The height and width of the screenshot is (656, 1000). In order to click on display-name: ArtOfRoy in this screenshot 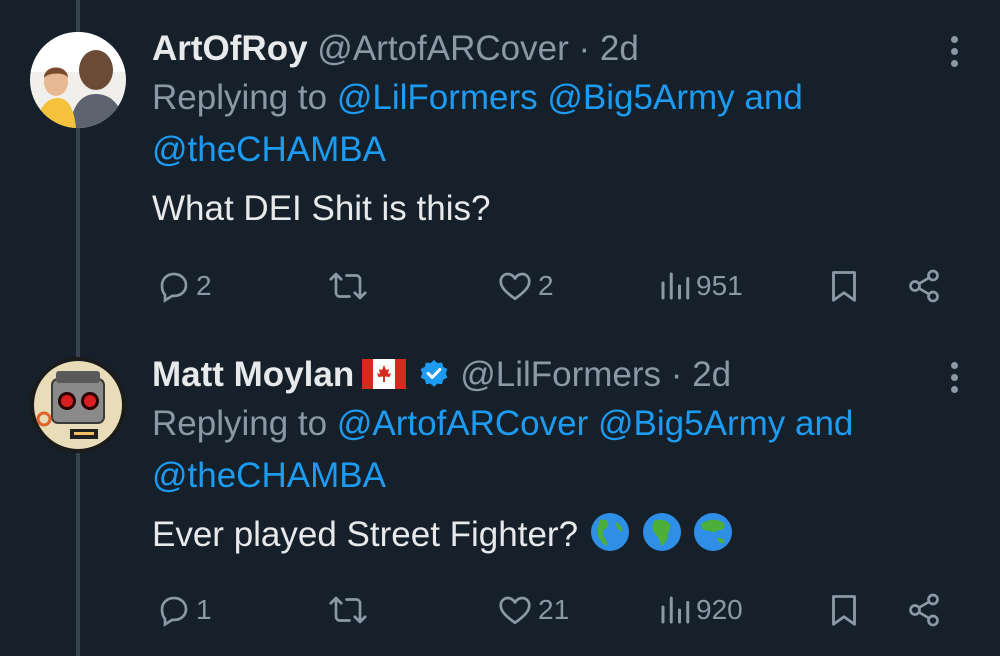, I will do `click(230, 48)`.